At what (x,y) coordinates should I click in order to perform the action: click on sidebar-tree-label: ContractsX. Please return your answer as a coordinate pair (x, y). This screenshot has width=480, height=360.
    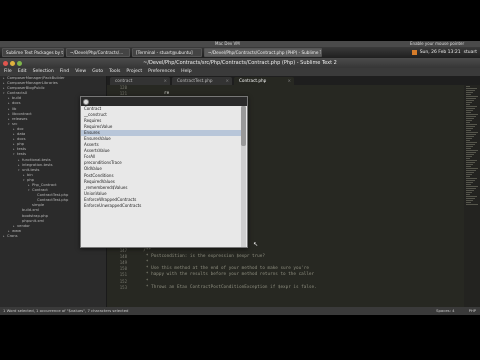
    Looking at the image, I should click on (17, 93).